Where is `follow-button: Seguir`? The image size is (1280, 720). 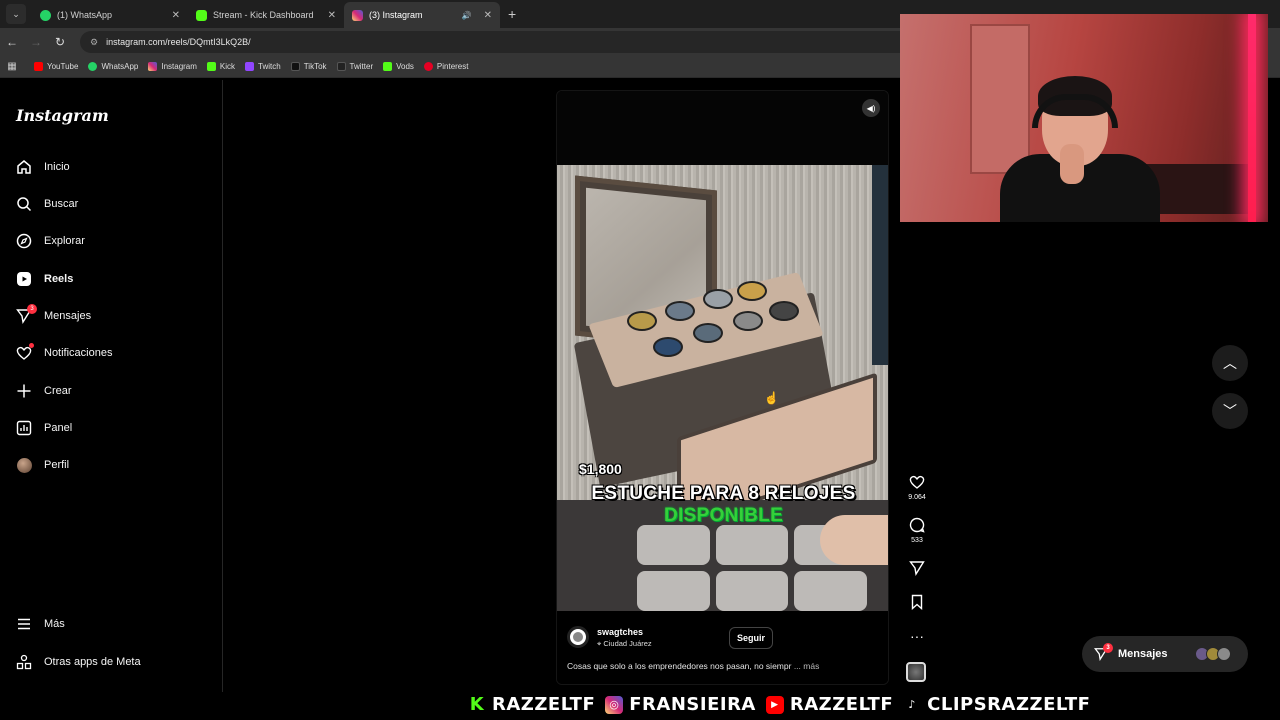
follow-button: Seguir is located at coordinates (751, 638).